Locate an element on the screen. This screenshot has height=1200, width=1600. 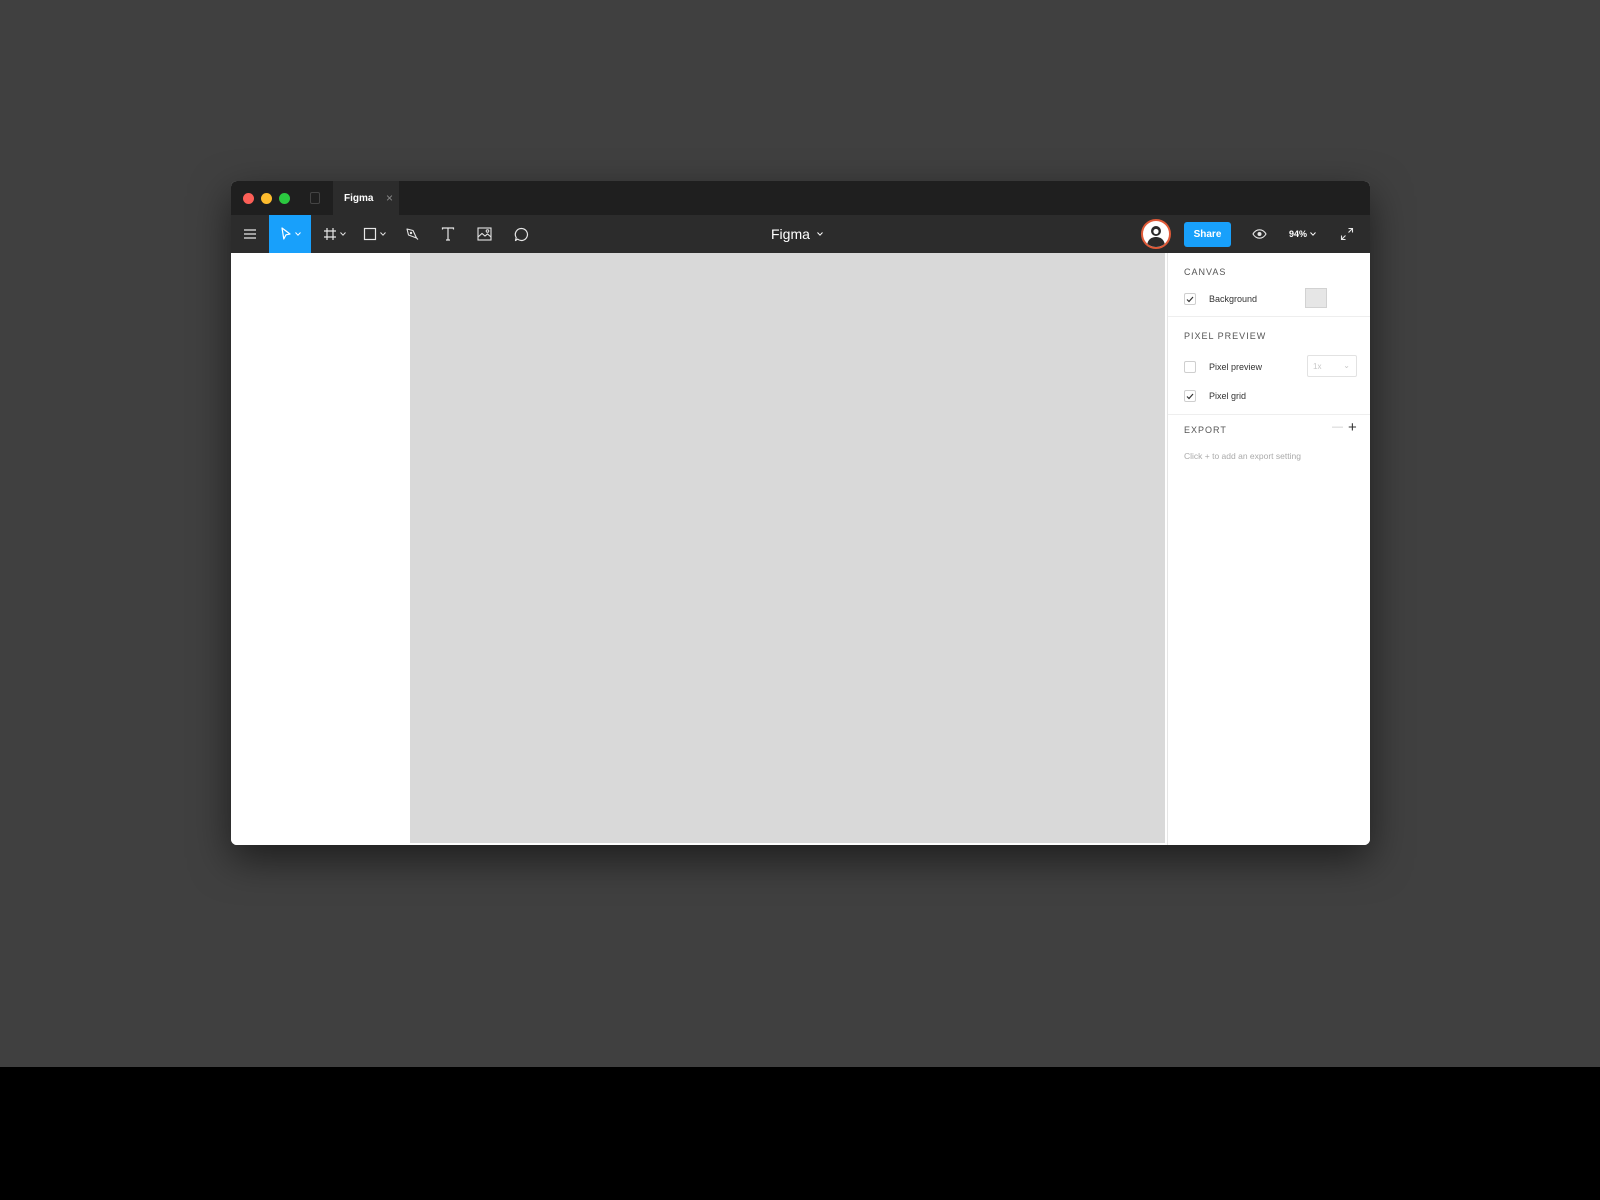
background-checkbox is located at coordinates (1190, 299).